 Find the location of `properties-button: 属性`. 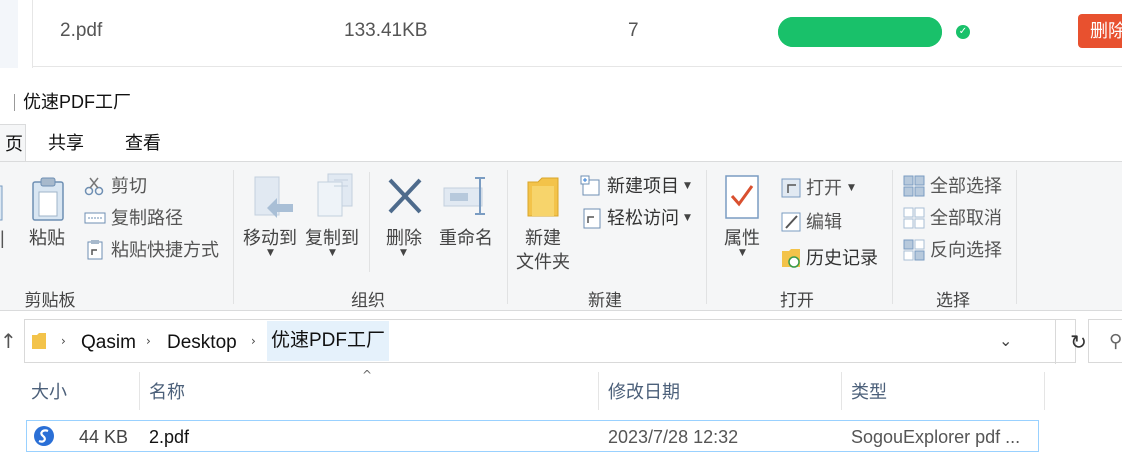

properties-button: 属性 is located at coordinates (742, 238).